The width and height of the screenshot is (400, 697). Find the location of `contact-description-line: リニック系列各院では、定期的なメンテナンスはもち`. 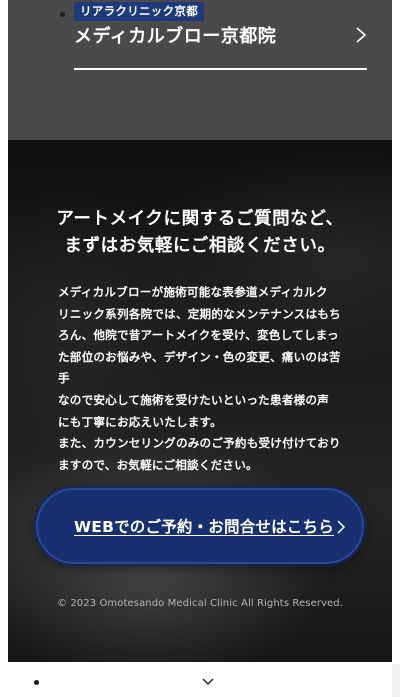

contact-description-line: リニック系列各院では、定期的なメンテナンスはもち is located at coordinates (199, 313).